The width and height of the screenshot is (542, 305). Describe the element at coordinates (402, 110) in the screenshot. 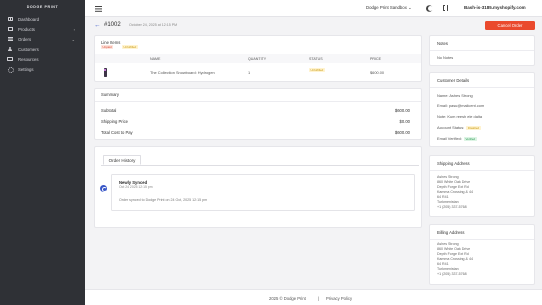

I see `subtotal-value: $600.00` at that location.